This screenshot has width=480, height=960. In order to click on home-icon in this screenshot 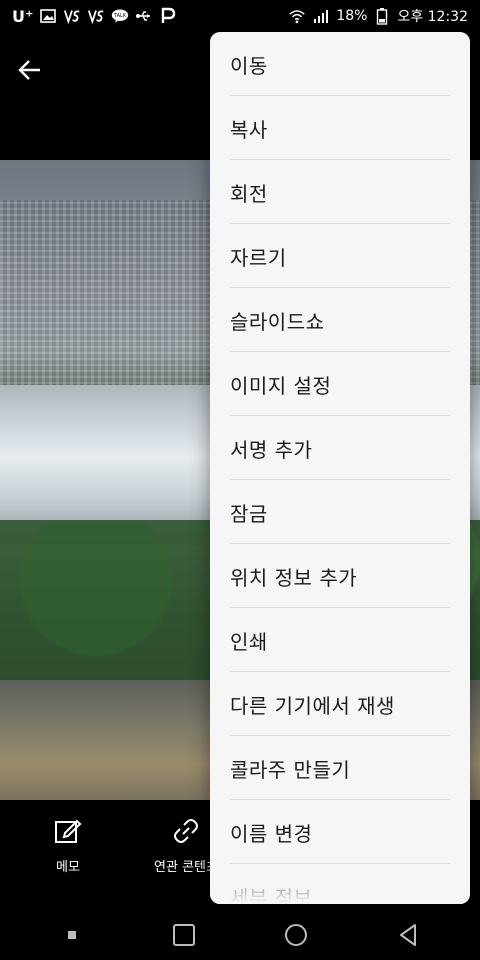, I will do `click(296, 935)`.